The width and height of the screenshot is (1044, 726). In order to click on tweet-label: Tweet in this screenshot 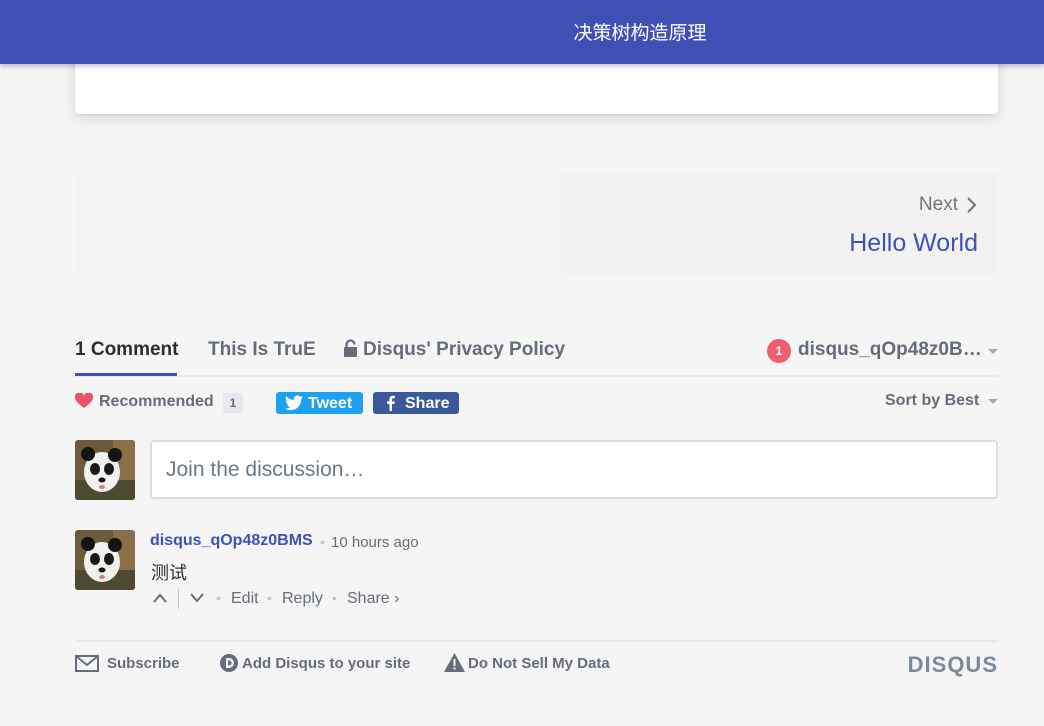, I will do `click(330, 403)`.